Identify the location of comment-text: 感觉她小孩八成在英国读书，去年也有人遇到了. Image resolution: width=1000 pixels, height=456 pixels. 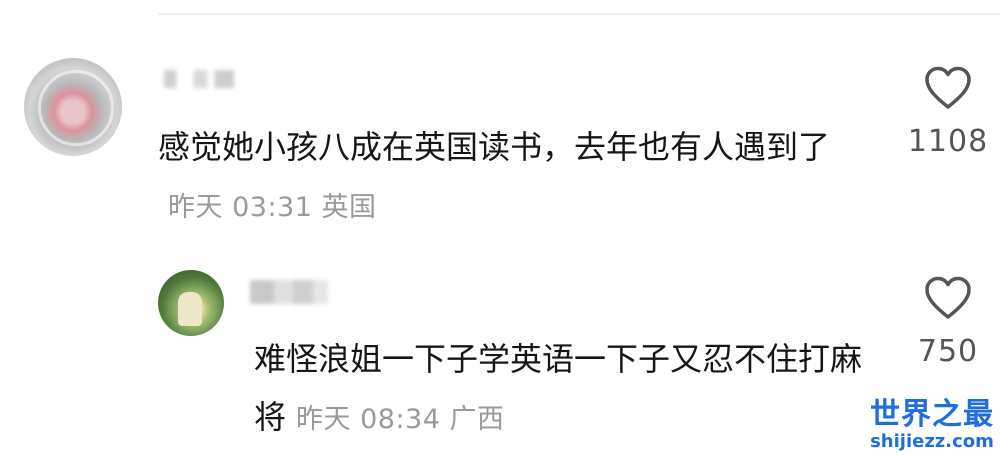
(494, 147).